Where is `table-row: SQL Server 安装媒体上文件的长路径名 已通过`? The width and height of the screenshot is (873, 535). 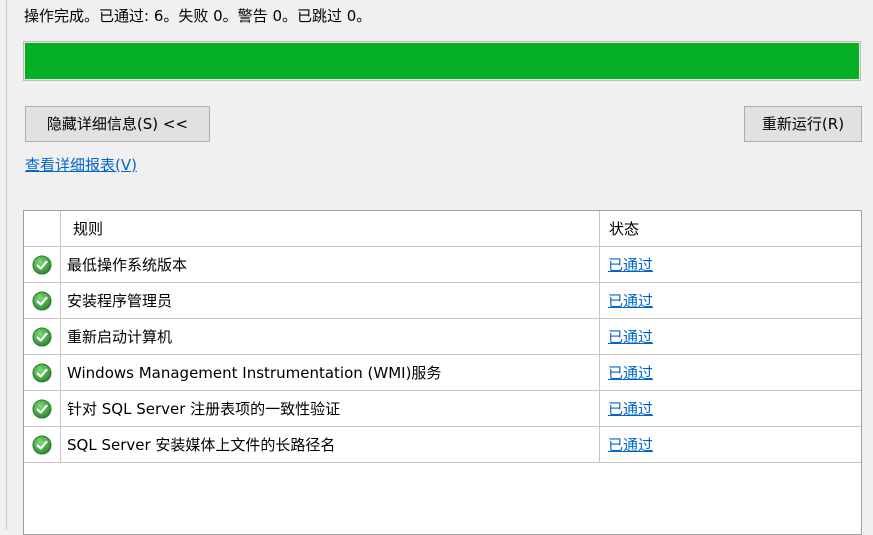 table-row: SQL Server 安装媒体上文件的长路径名 已通过 is located at coordinates (442, 444).